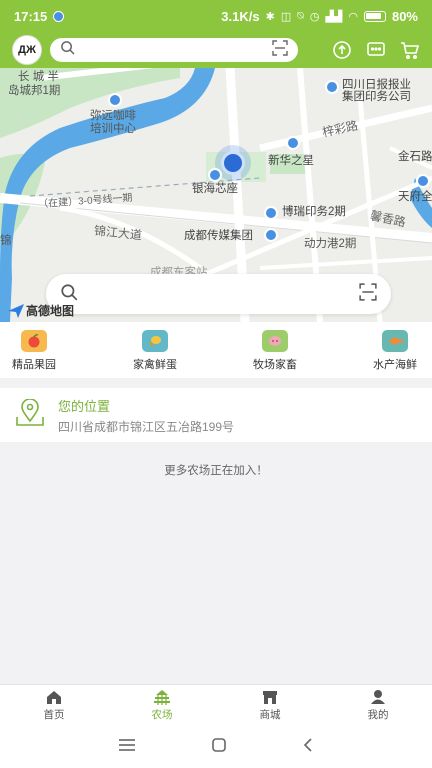  Describe the element at coordinates (415, 157) in the screenshot. I see `map-label-jinshi: 金石路` at that location.